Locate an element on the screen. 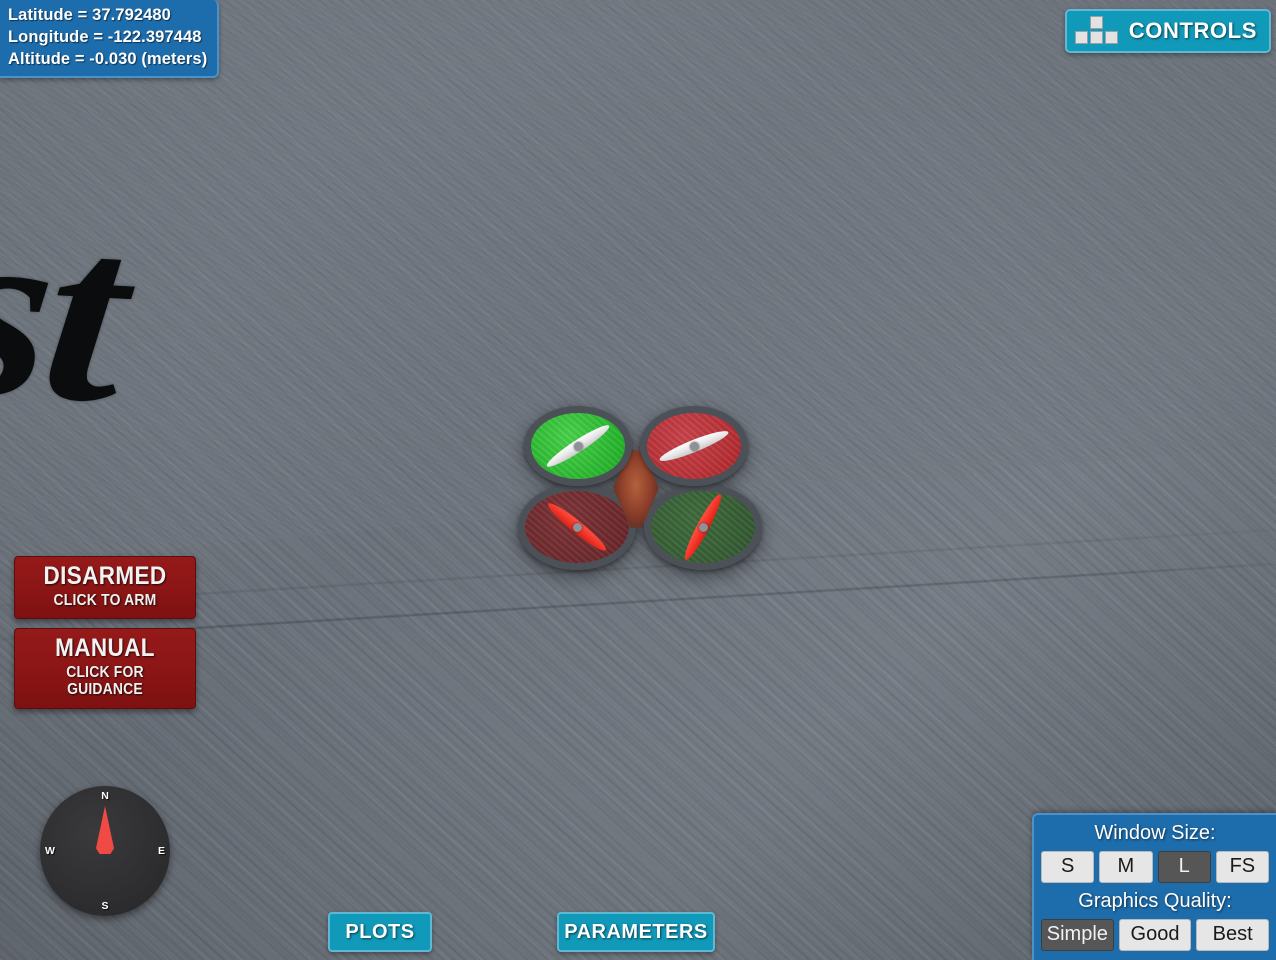 This screenshot has width=1276, height=960. latitude-readout: Latitude = 37.792480 is located at coordinates (89, 15).